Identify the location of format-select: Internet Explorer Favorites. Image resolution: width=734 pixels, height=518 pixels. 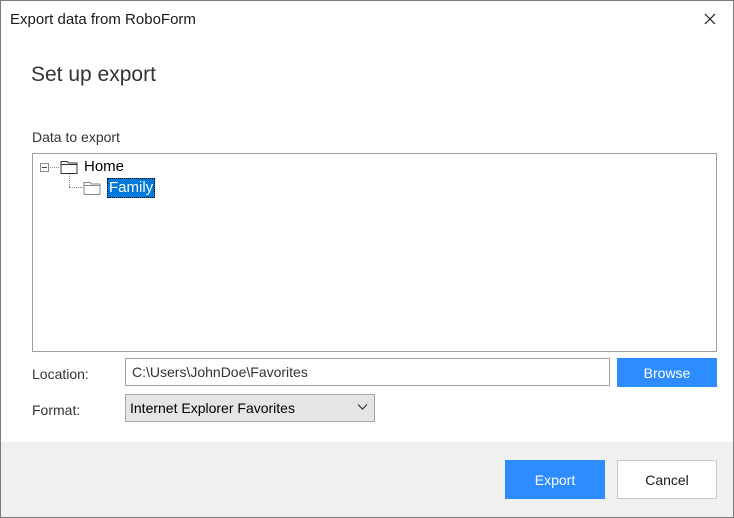
(250, 408).